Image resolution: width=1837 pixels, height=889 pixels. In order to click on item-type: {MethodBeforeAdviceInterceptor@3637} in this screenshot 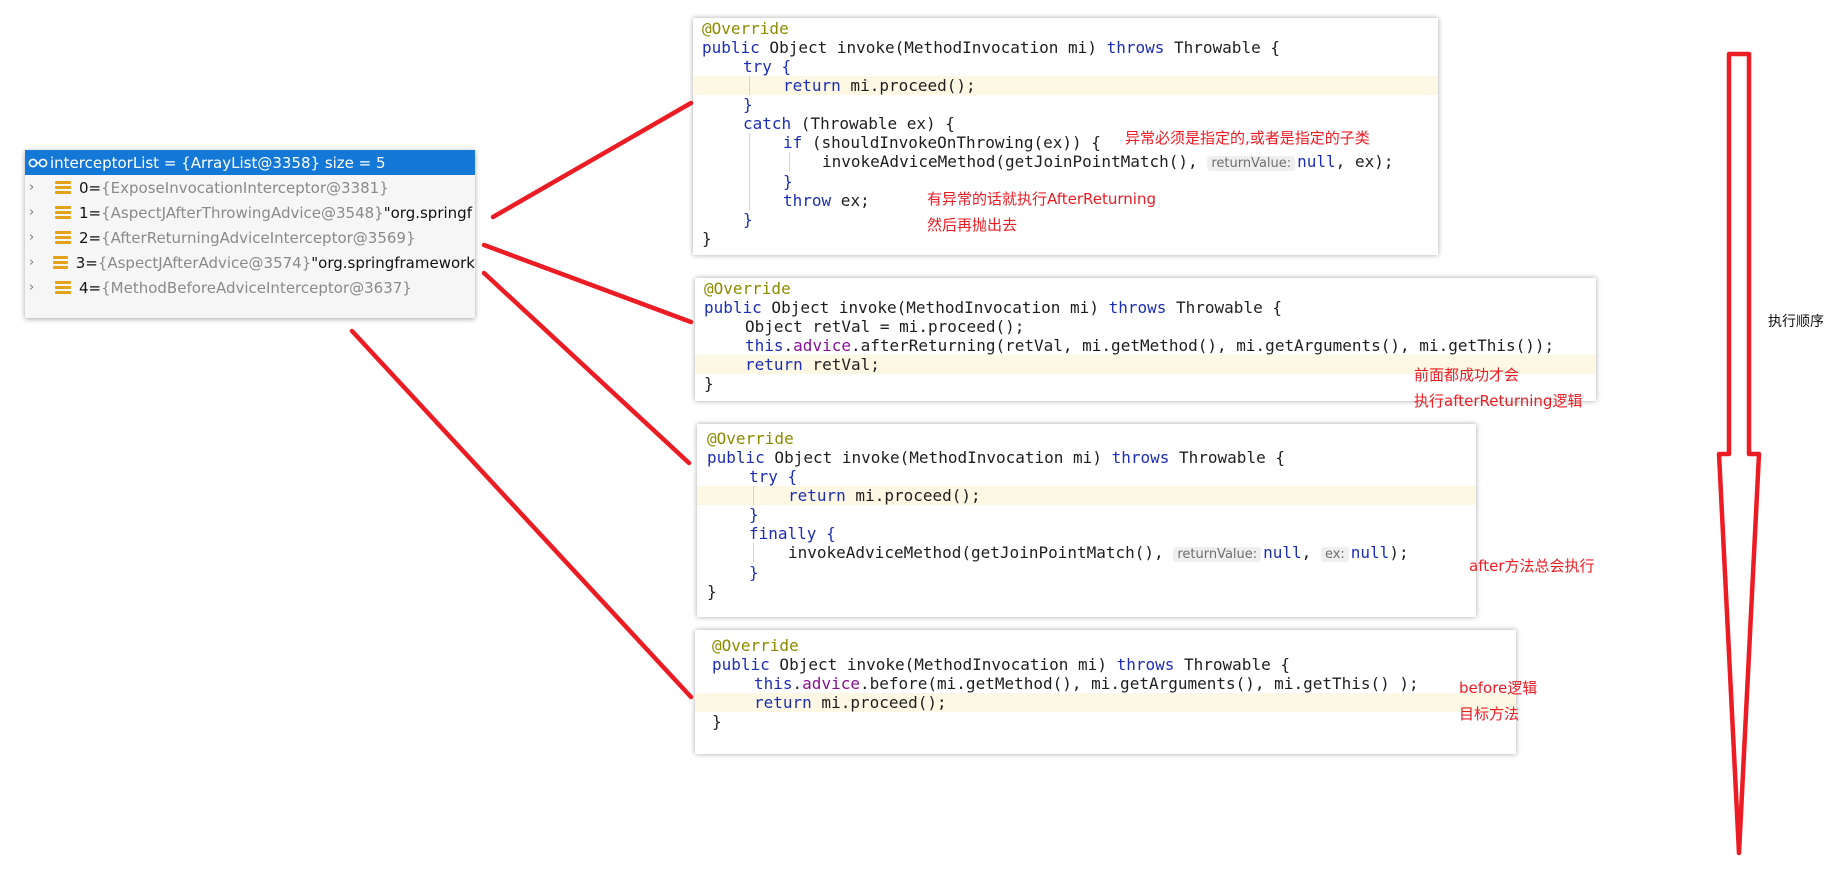, I will do `click(256, 287)`.